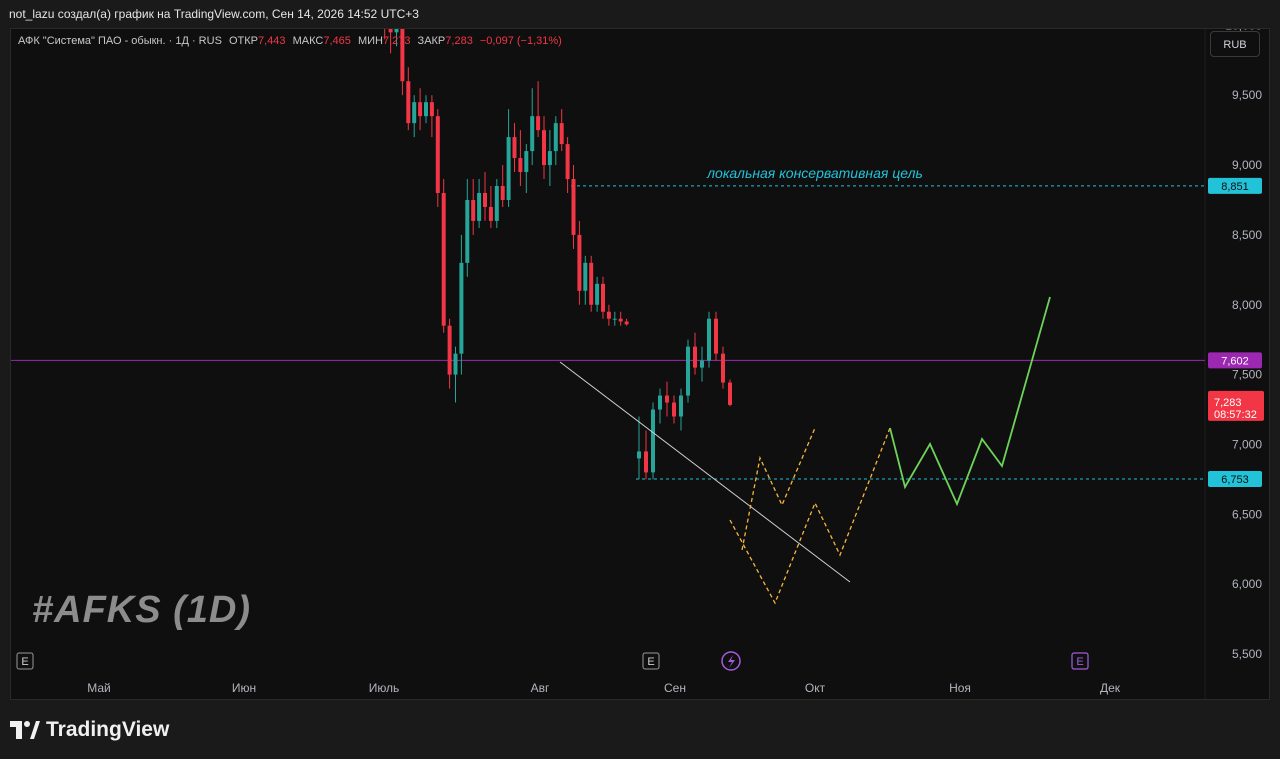  Describe the element at coordinates (120, 41) in the screenshot. I see `symbol-name: АФК "Система" ПАО - обыкн. · 1Д · RUS` at that location.